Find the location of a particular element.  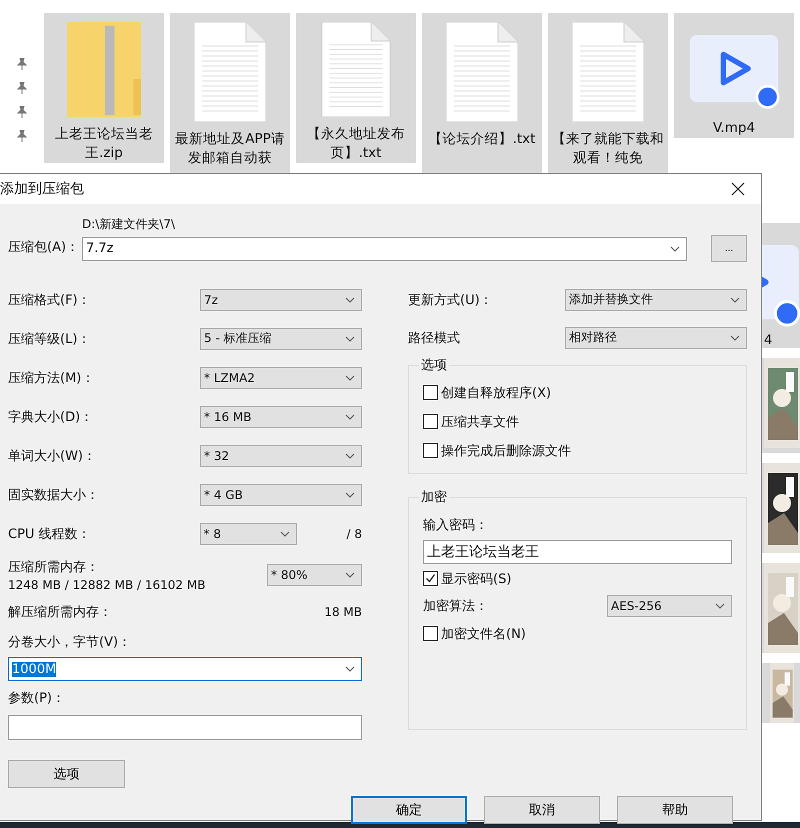

field-label: 压缩等级(L)： is located at coordinates (49, 339).